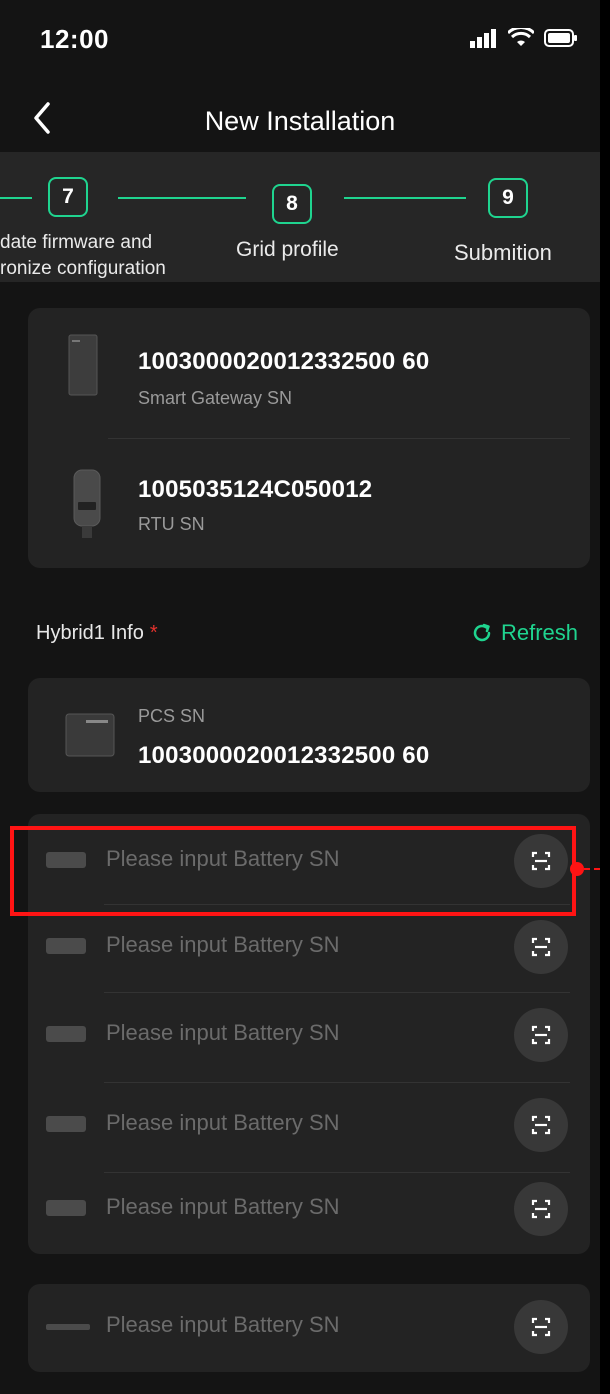 Image resolution: width=610 pixels, height=1394 pixels. What do you see at coordinates (284, 755) in the screenshot?
I see `pcs-sn: 1003000020012332500 60` at bounding box center [284, 755].